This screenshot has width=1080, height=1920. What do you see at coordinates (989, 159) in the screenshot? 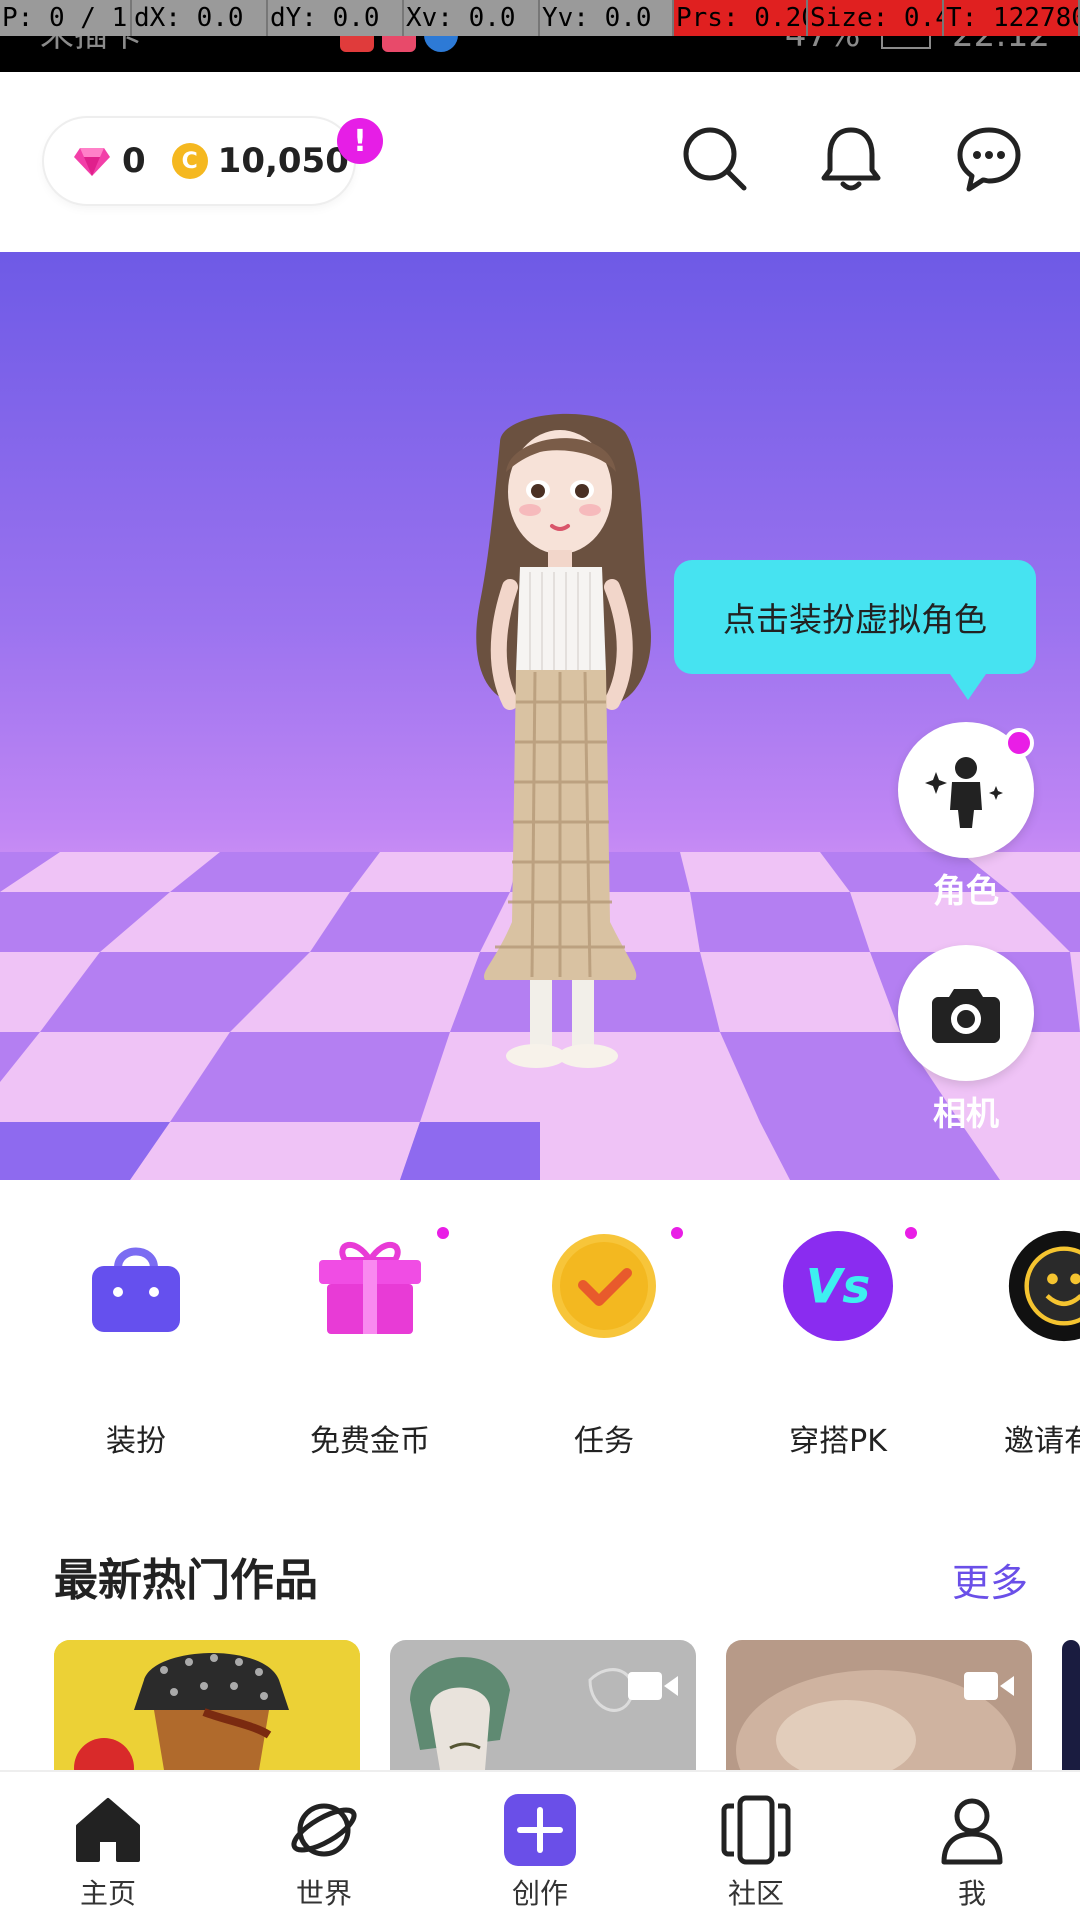
I see `chat-icon` at bounding box center [989, 159].